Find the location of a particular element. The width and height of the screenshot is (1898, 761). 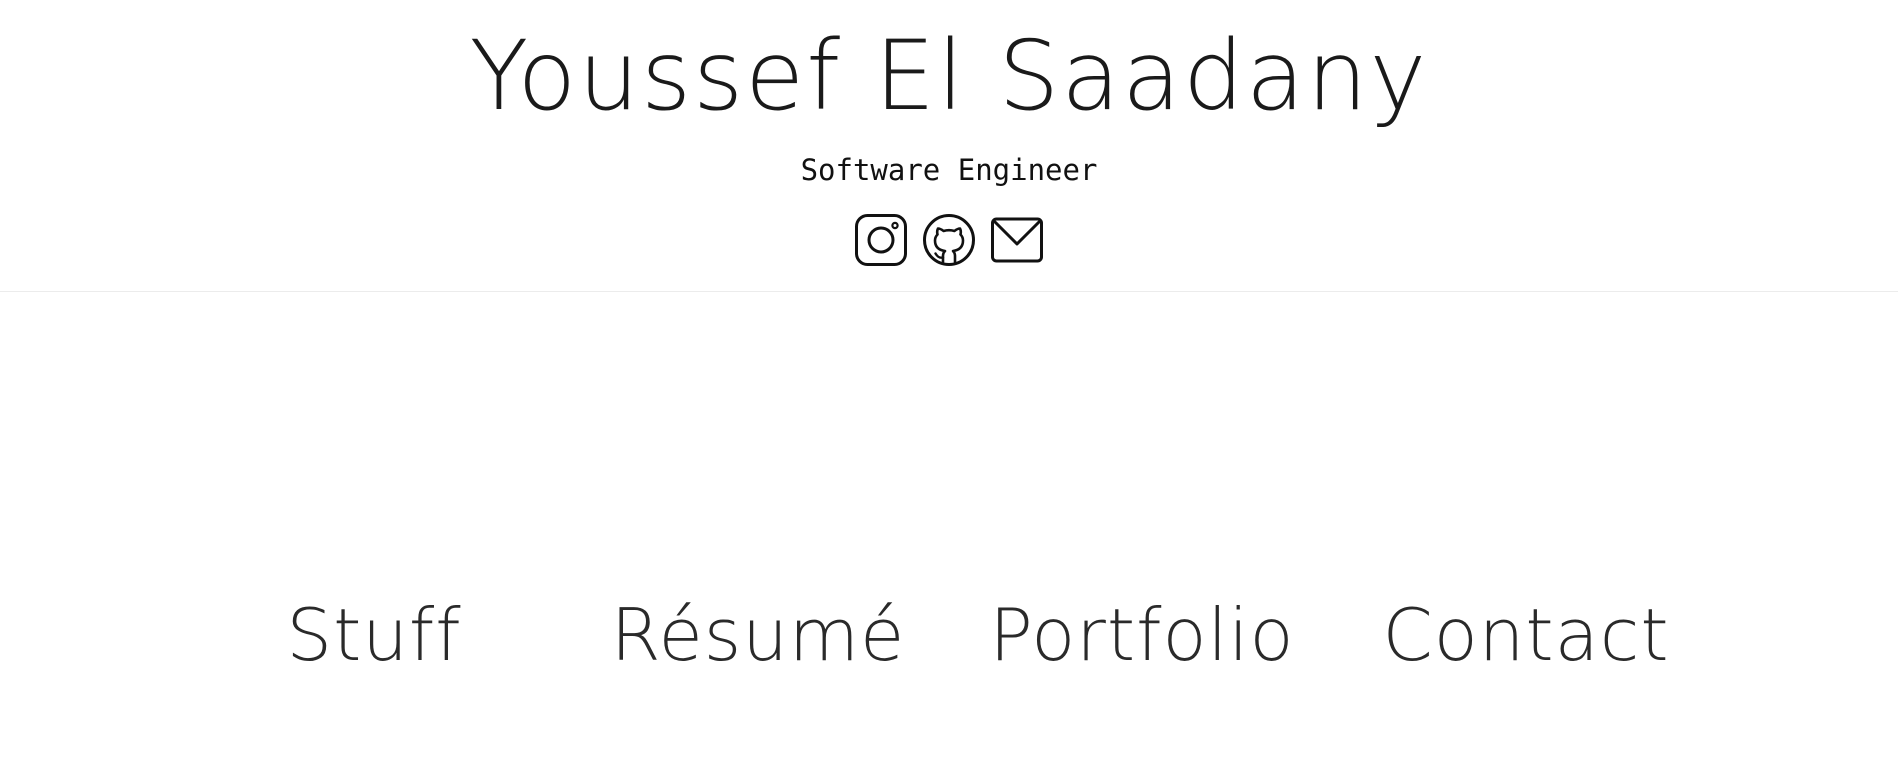

nav-portfolio-link: Portfolio is located at coordinates (1142, 635).